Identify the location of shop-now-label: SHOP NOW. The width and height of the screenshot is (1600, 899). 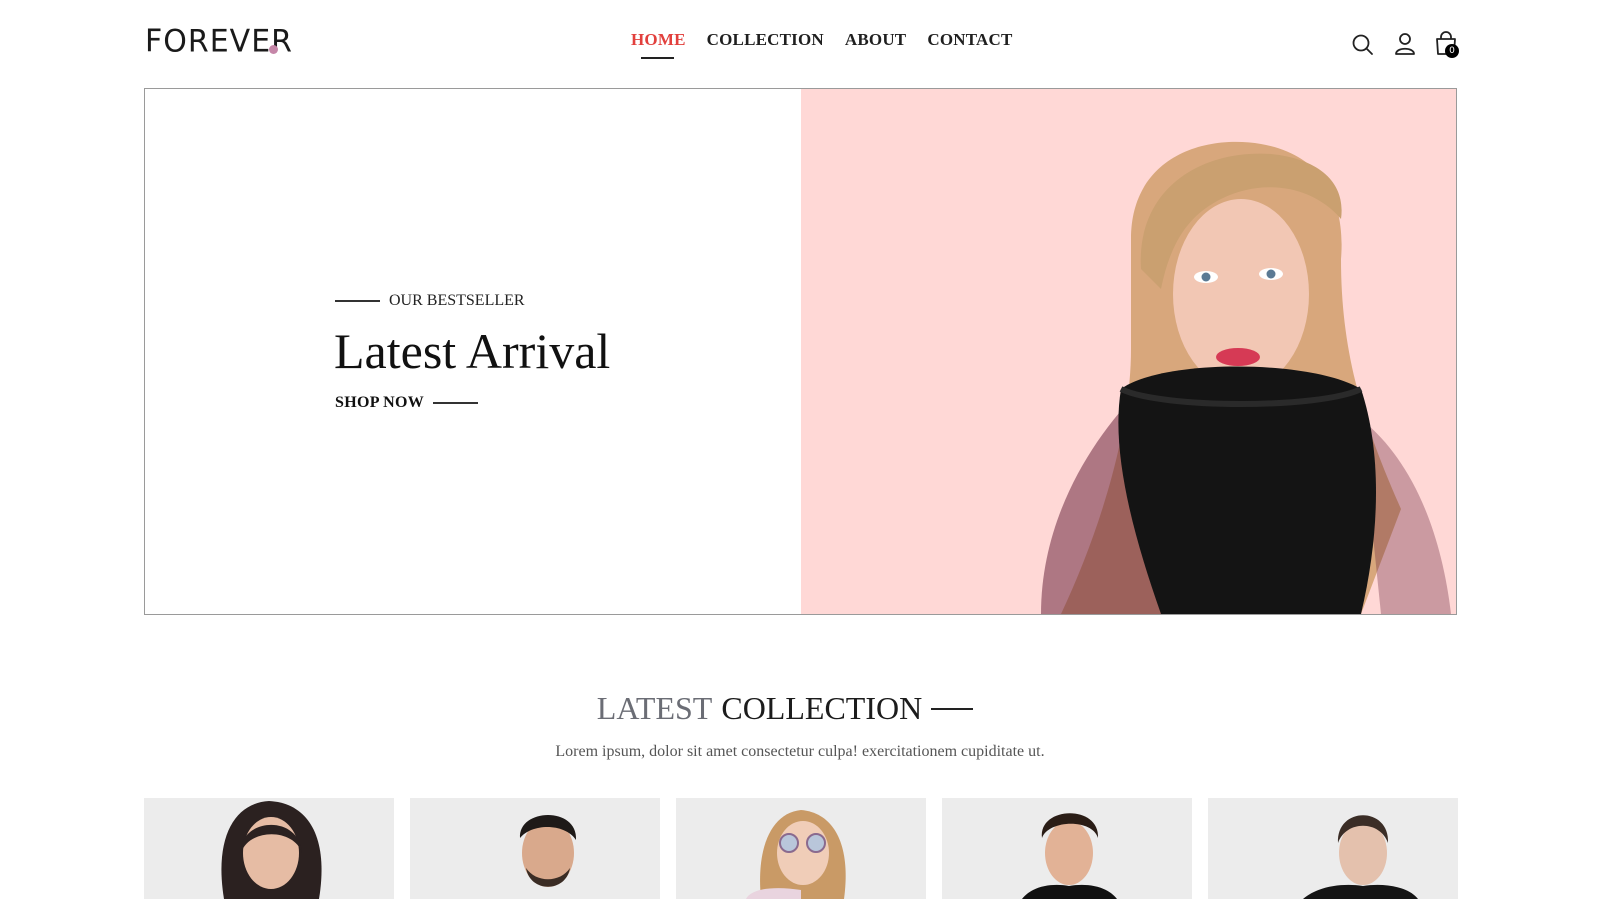
(380, 402).